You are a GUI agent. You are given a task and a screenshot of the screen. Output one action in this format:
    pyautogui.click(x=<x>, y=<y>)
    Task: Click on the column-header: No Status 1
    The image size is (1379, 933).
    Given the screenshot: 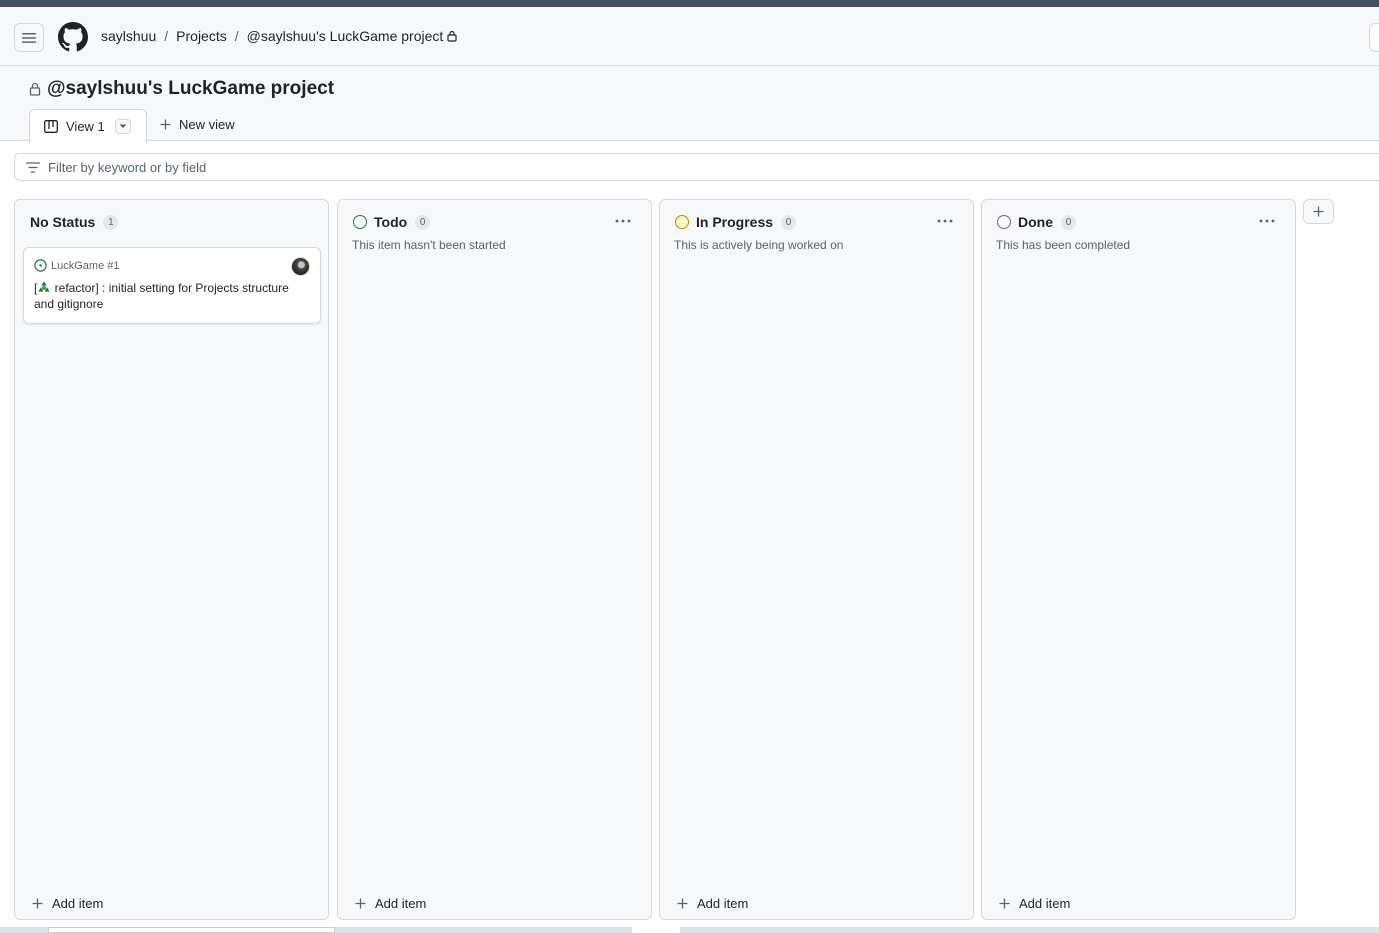 What is the action you would take?
    pyautogui.click(x=74, y=222)
    